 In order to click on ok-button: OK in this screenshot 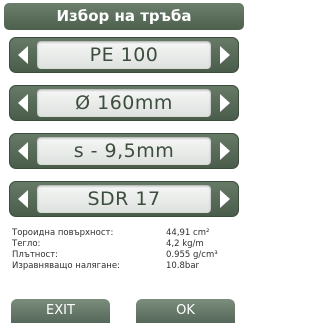, I will do `click(185, 311)`.